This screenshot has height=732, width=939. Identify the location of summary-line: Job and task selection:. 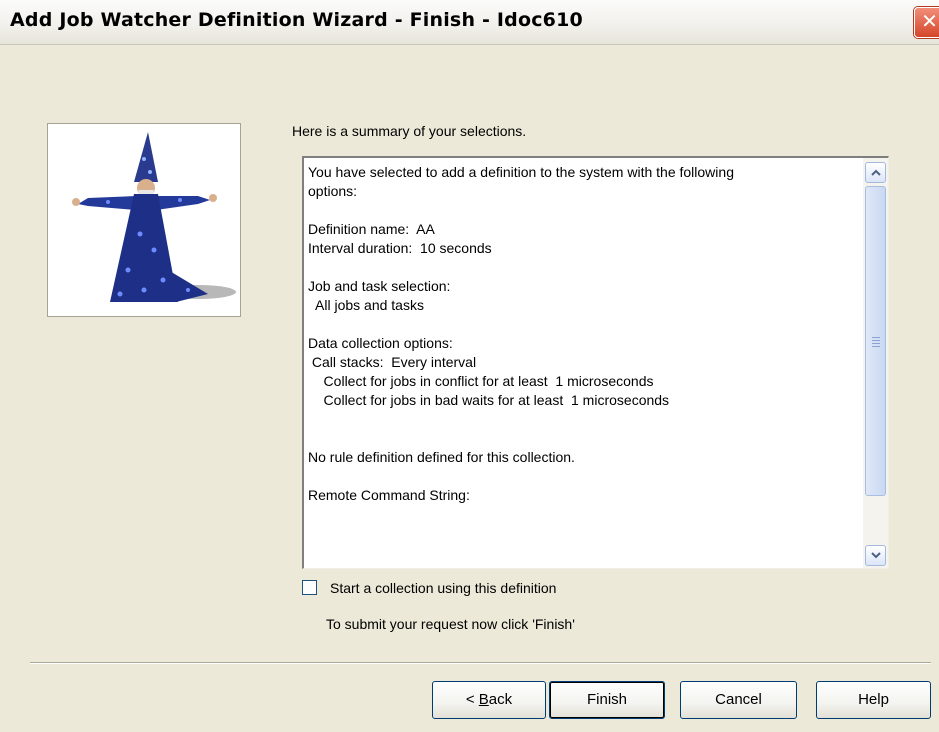
(379, 286).